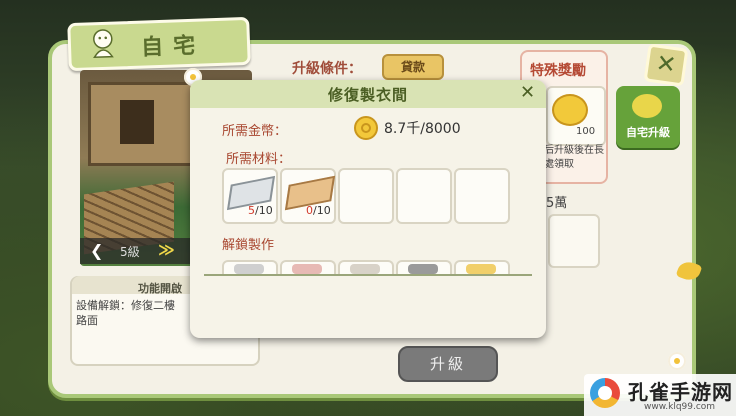  What do you see at coordinates (96, 250) in the screenshot?
I see `prev-level-button: ❮` at bounding box center [96, 250].